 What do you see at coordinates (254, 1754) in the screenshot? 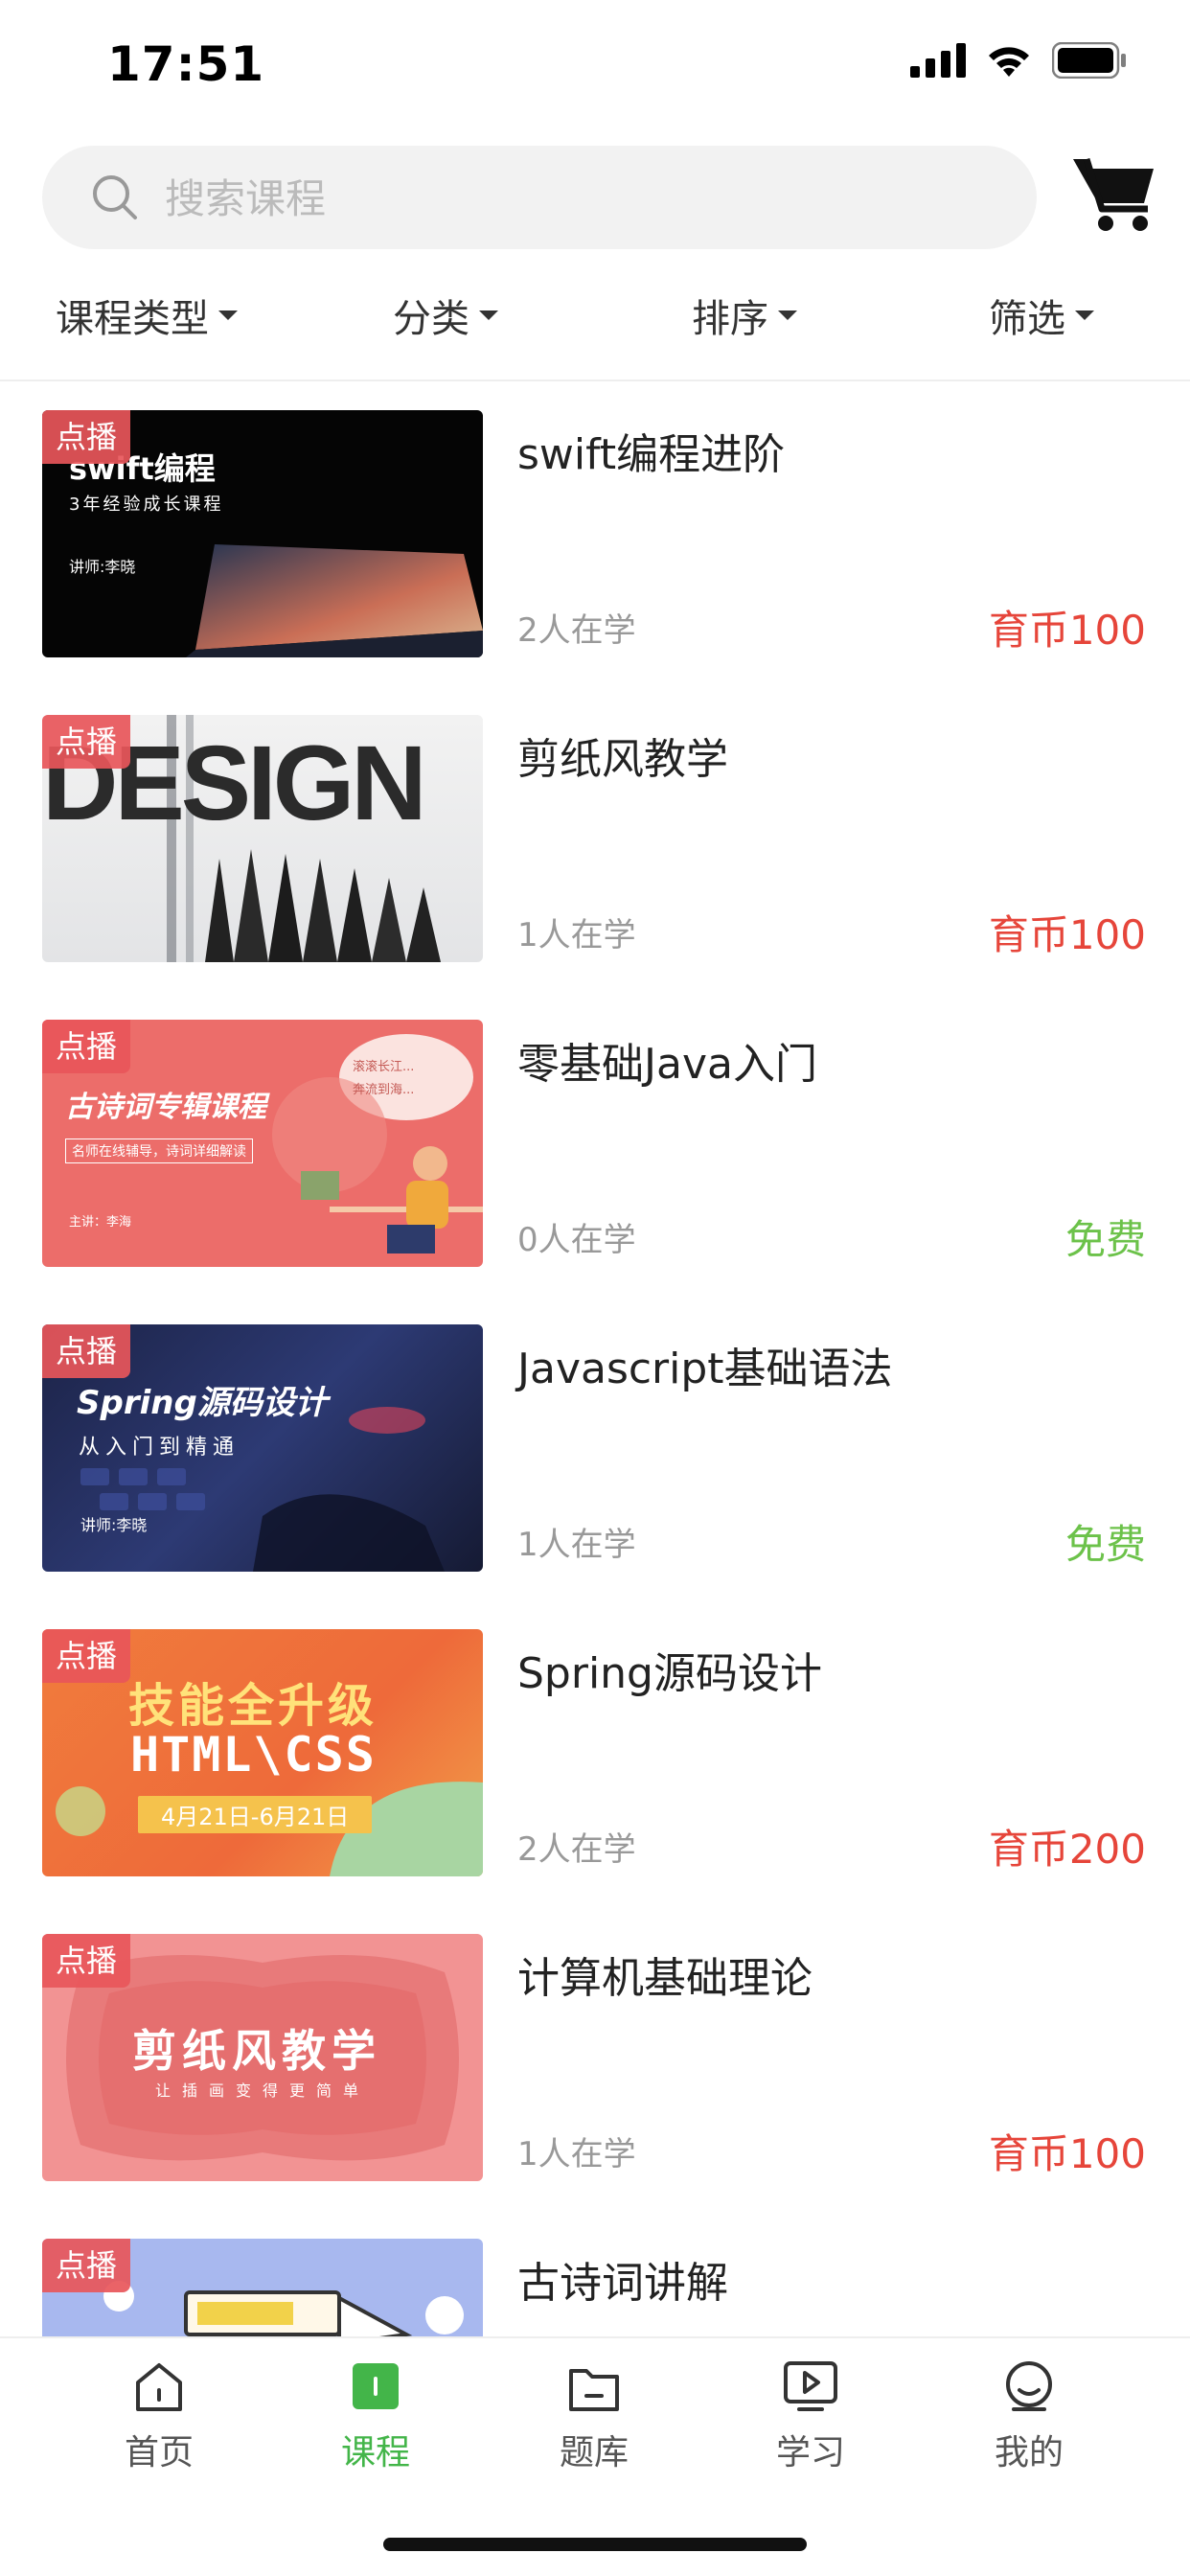
I see `thumb-subtitle: HTML\CSS` at bounding box center [254, 1754].